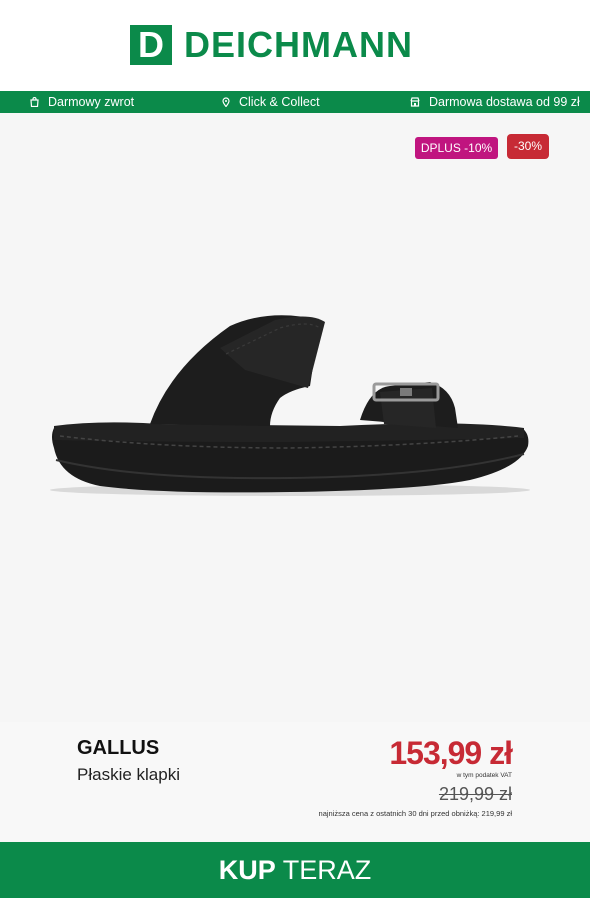  I want to click on benefit-label: Darmowy zwrot, so click(91, 102).